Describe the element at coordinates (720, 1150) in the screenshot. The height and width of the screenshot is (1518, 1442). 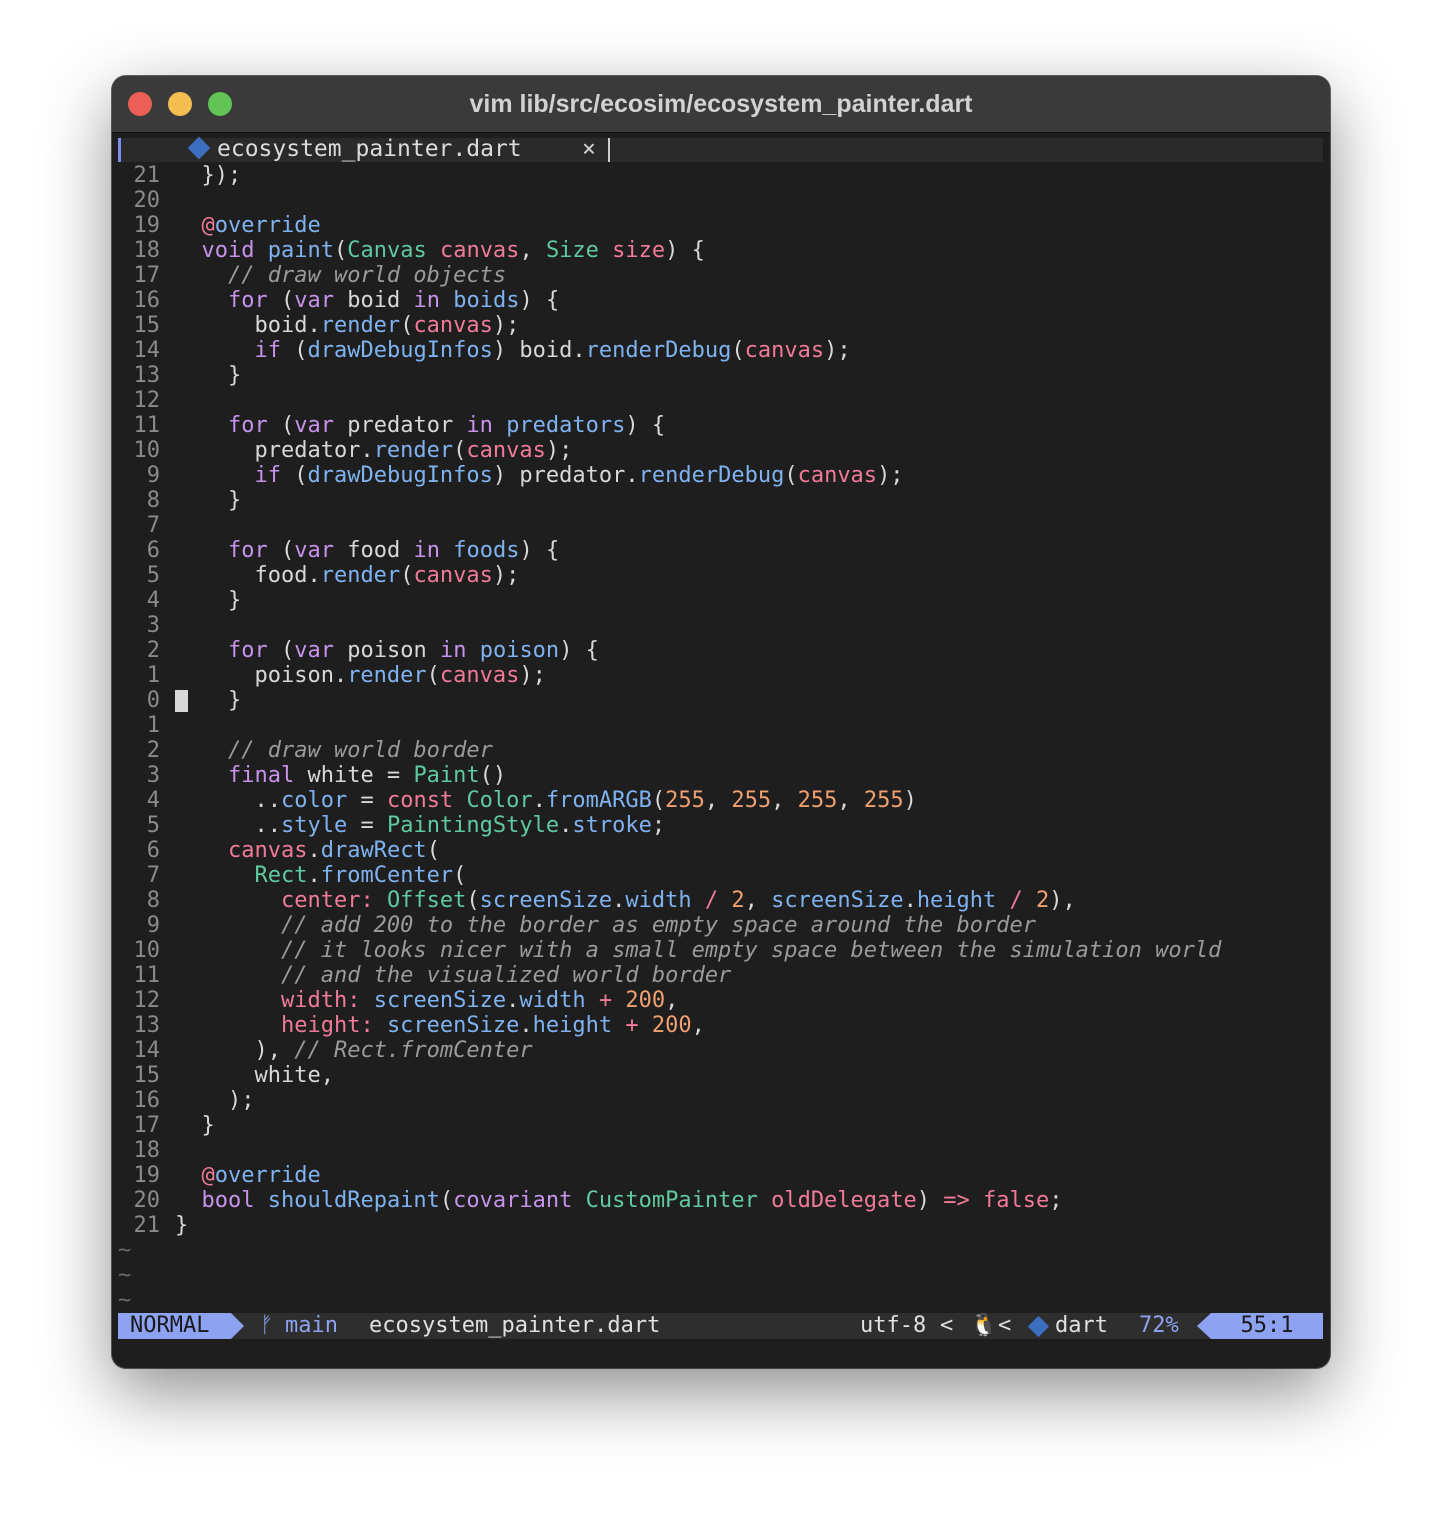
I see `code-line: 18` at that location.